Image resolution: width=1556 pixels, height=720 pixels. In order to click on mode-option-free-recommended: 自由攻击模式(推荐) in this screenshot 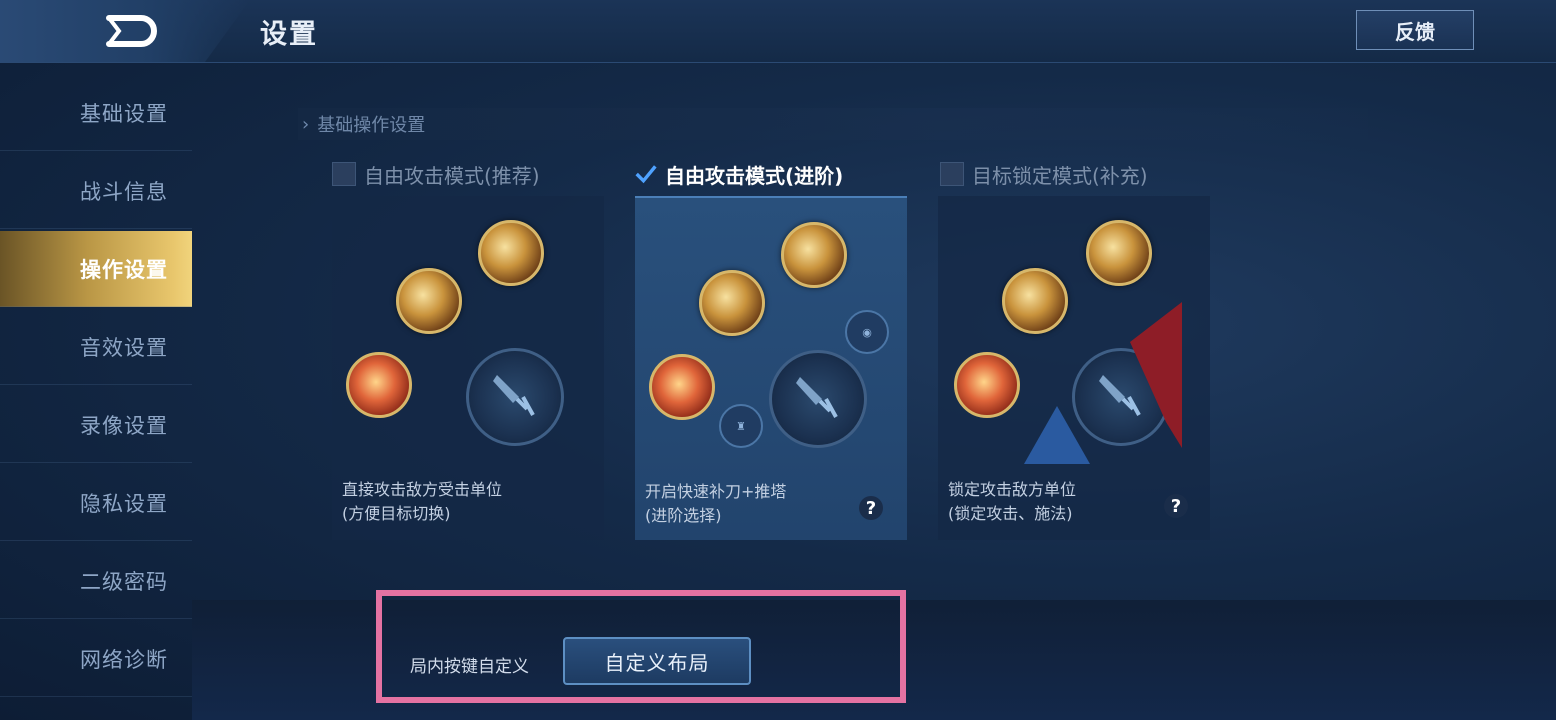, I will do `click(436, 174)`.